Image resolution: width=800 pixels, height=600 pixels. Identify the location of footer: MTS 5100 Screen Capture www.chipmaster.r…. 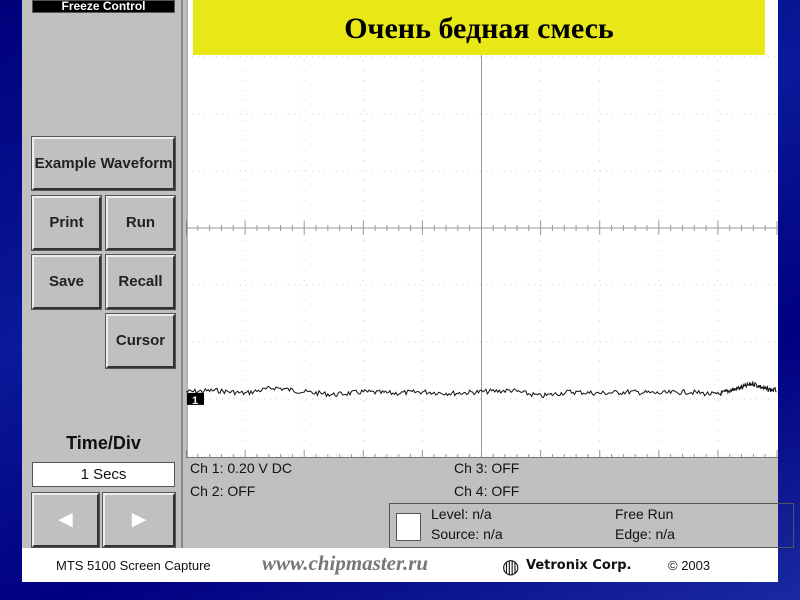
(400, 565).